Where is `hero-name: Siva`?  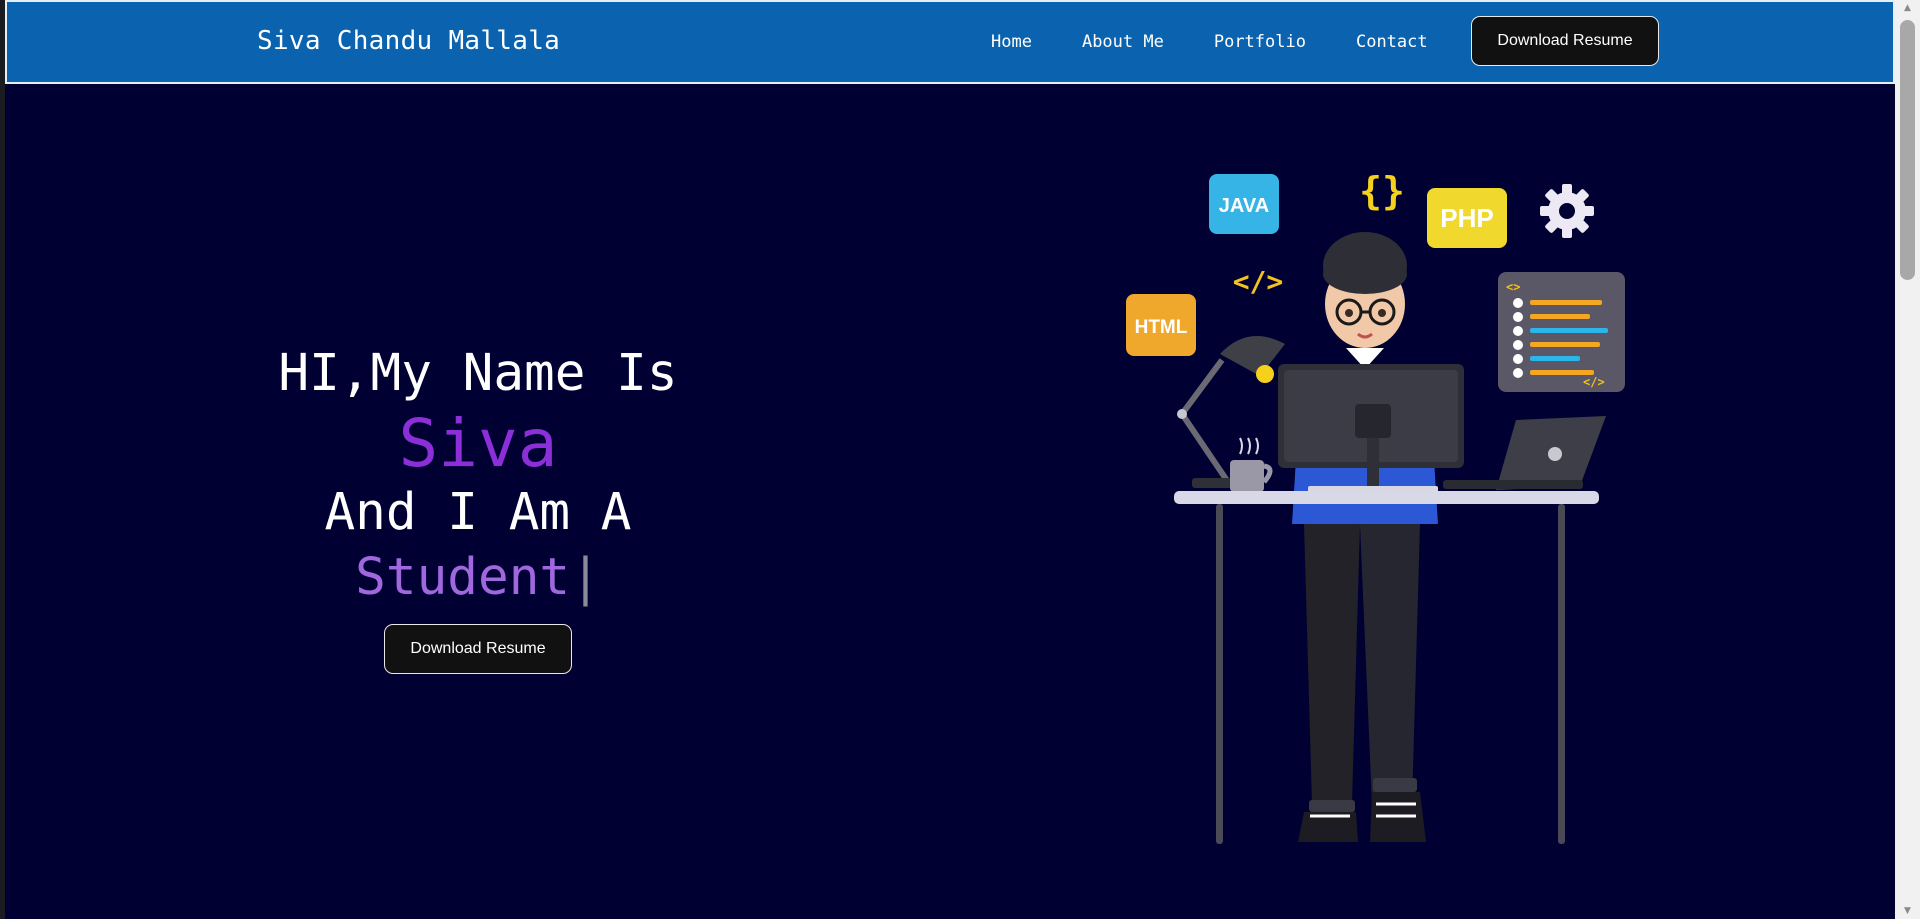
hero-name: Siva is located at coordinates (478, 443).